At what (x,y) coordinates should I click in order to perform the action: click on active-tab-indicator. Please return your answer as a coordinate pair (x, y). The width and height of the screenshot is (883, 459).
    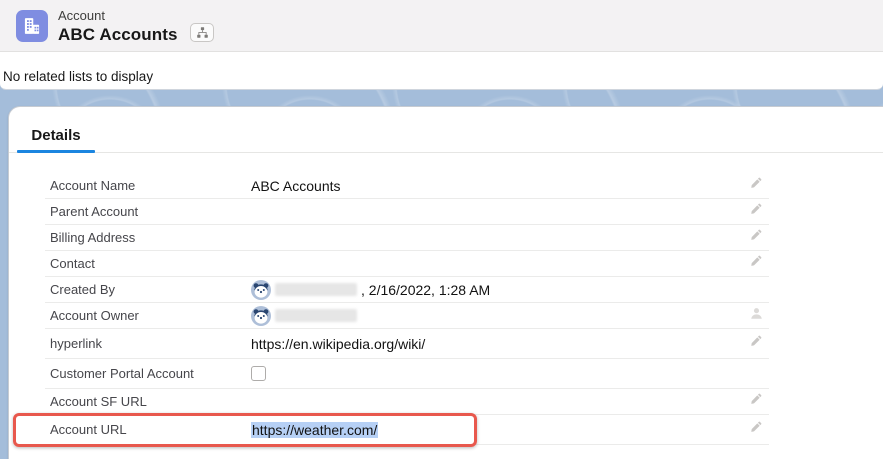
    Looking at the image, I should click on (56, 151).